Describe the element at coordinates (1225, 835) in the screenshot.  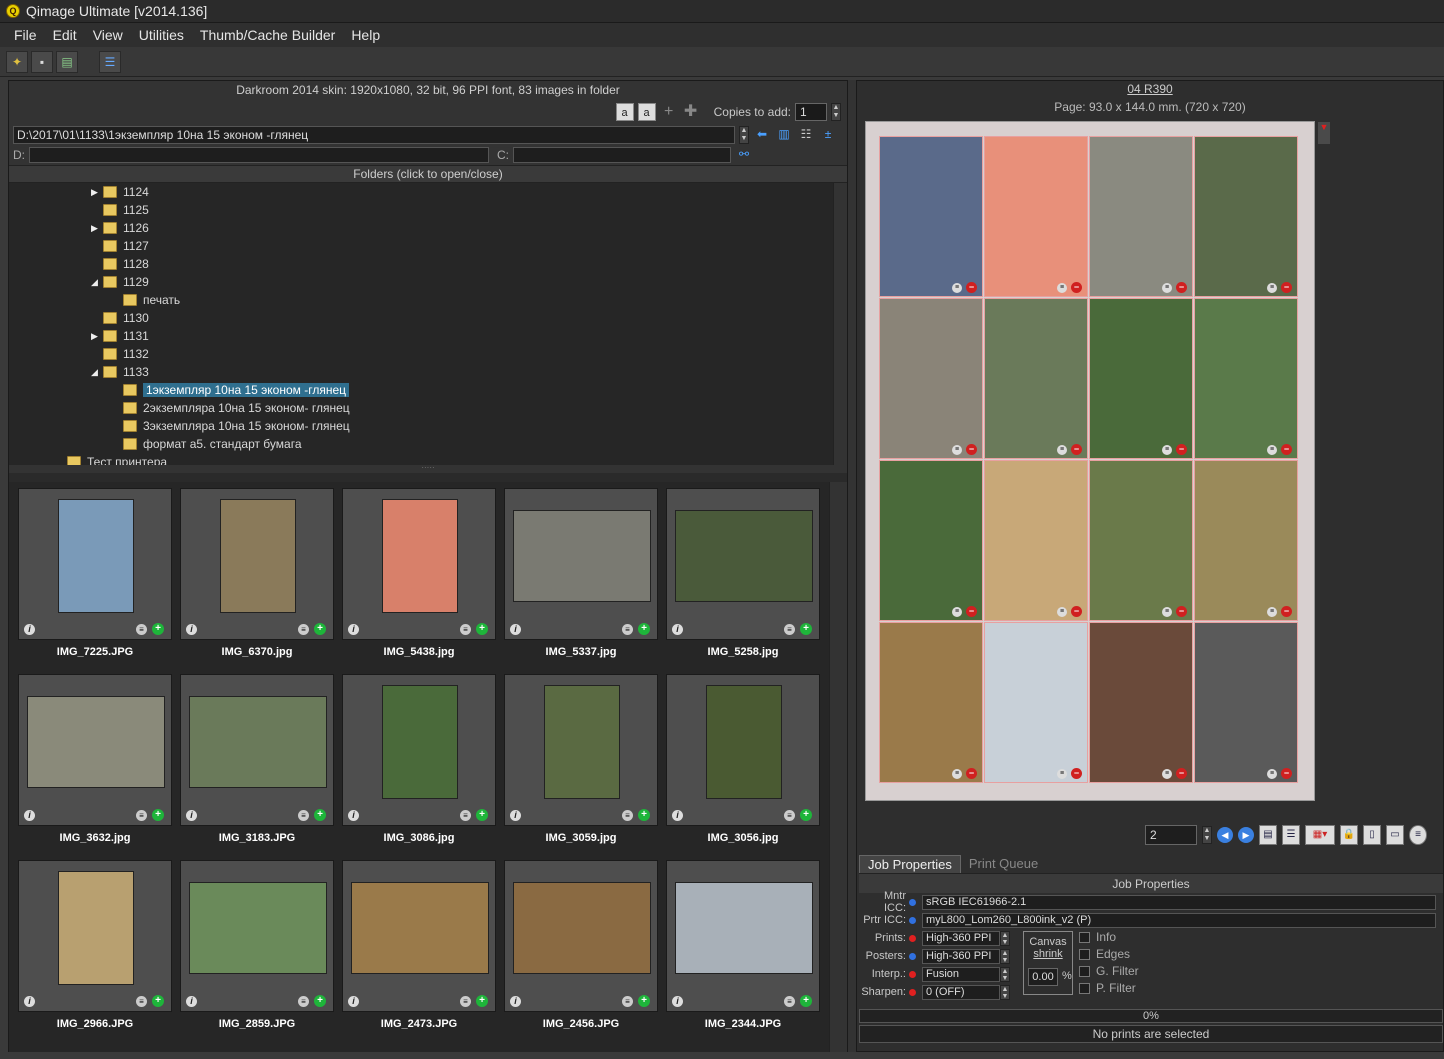
I see `prev-page-icon: ◀` at that location.